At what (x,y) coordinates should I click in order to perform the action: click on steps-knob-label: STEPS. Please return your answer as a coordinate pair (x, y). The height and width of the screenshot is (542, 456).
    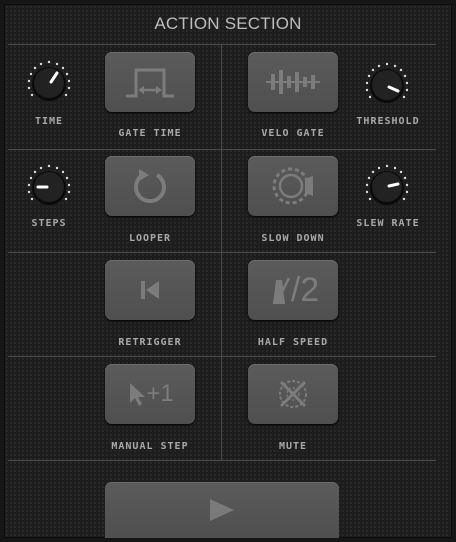
    Looking at the image, I should click on (49, 223).